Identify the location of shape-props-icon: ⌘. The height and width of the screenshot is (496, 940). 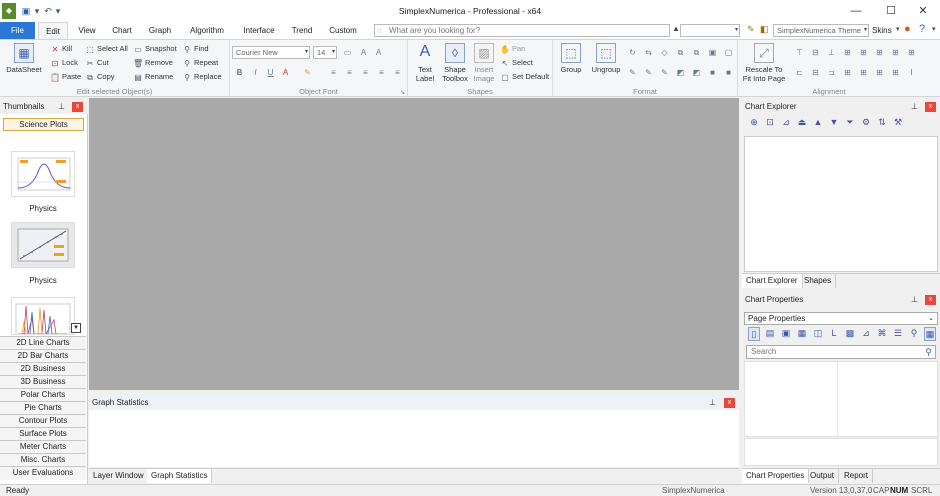
(882, 333).